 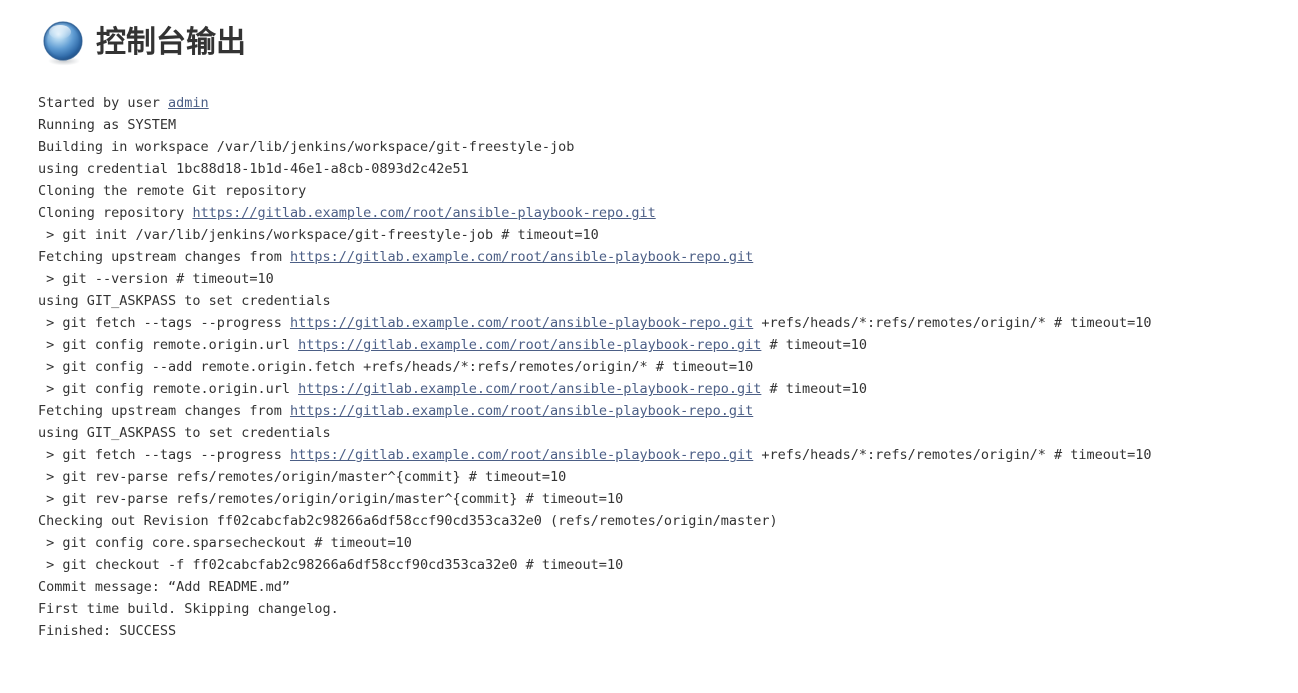 What do you see at coordinates (107, 125) in the screenshot?
I see `console-text: Running as SYSTEM` at bounding box center [107, 125].